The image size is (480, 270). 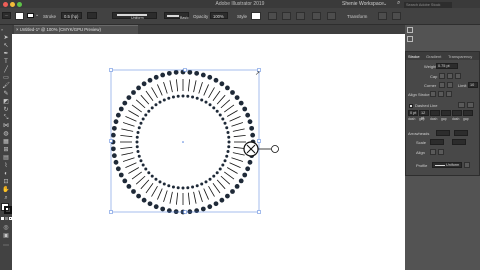 What do you see at coordinates (461, 133) in the screenshot?
I see `end-arrowhead-dropdown` at bounding box center [461, 133].